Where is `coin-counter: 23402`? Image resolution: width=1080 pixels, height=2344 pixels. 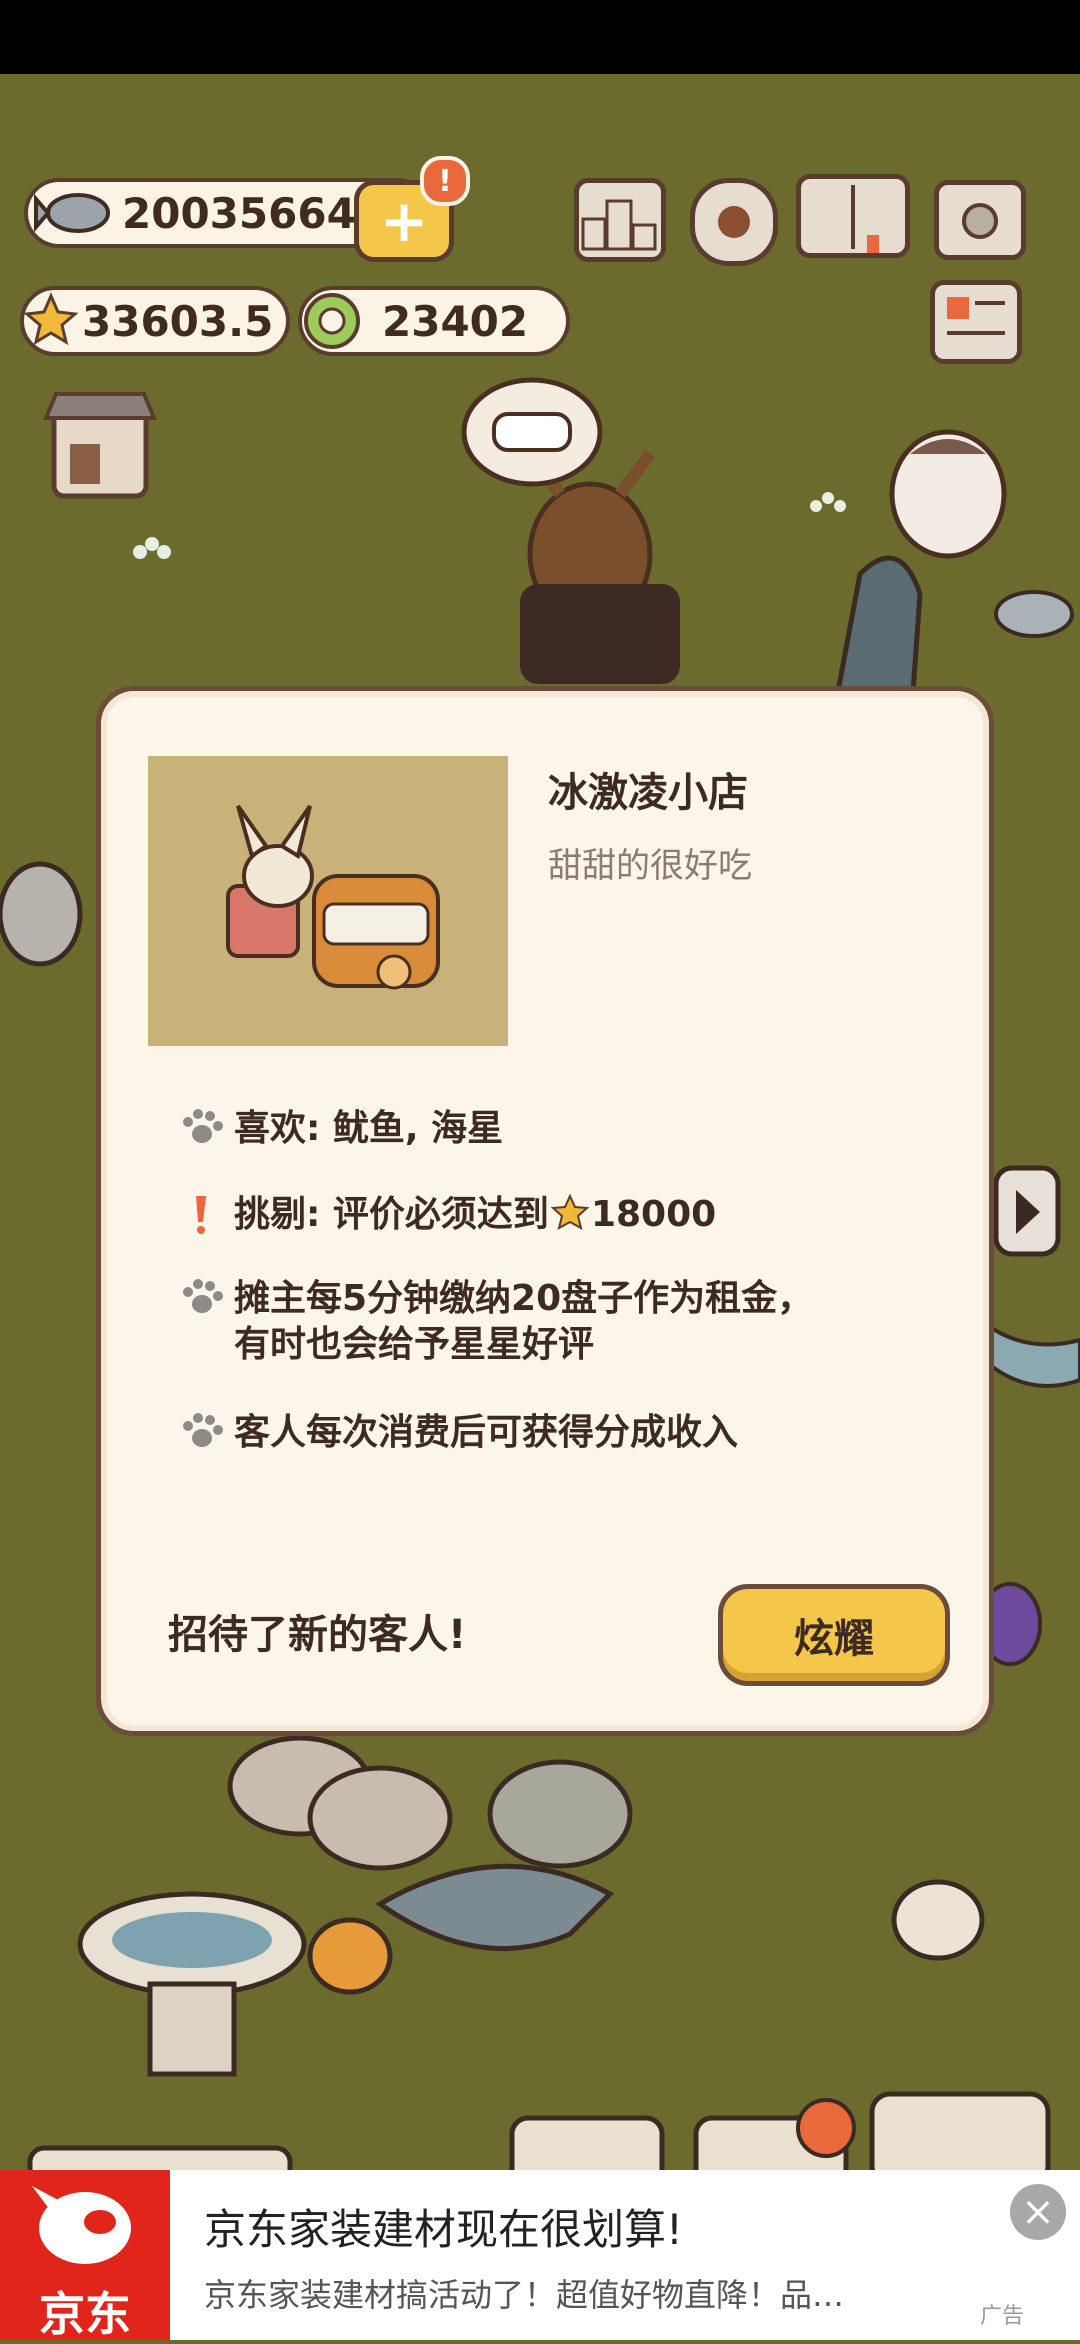 coin-counter: 23402 is located at coordinates (434, 321).